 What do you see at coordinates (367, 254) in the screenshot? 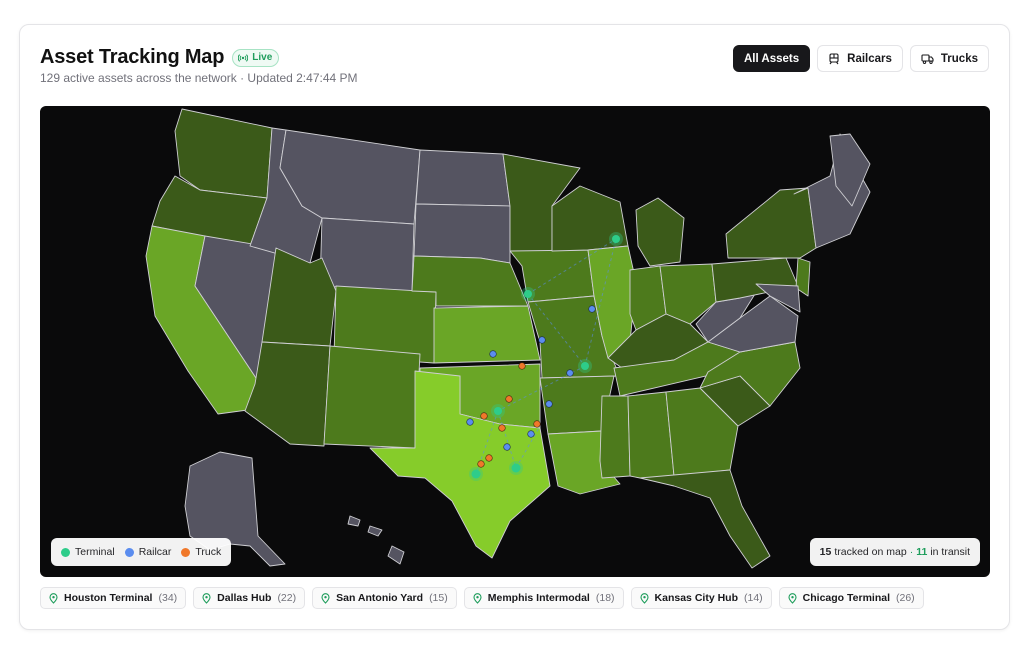
I see `state-wyoming` at bounding box center [367, 254].